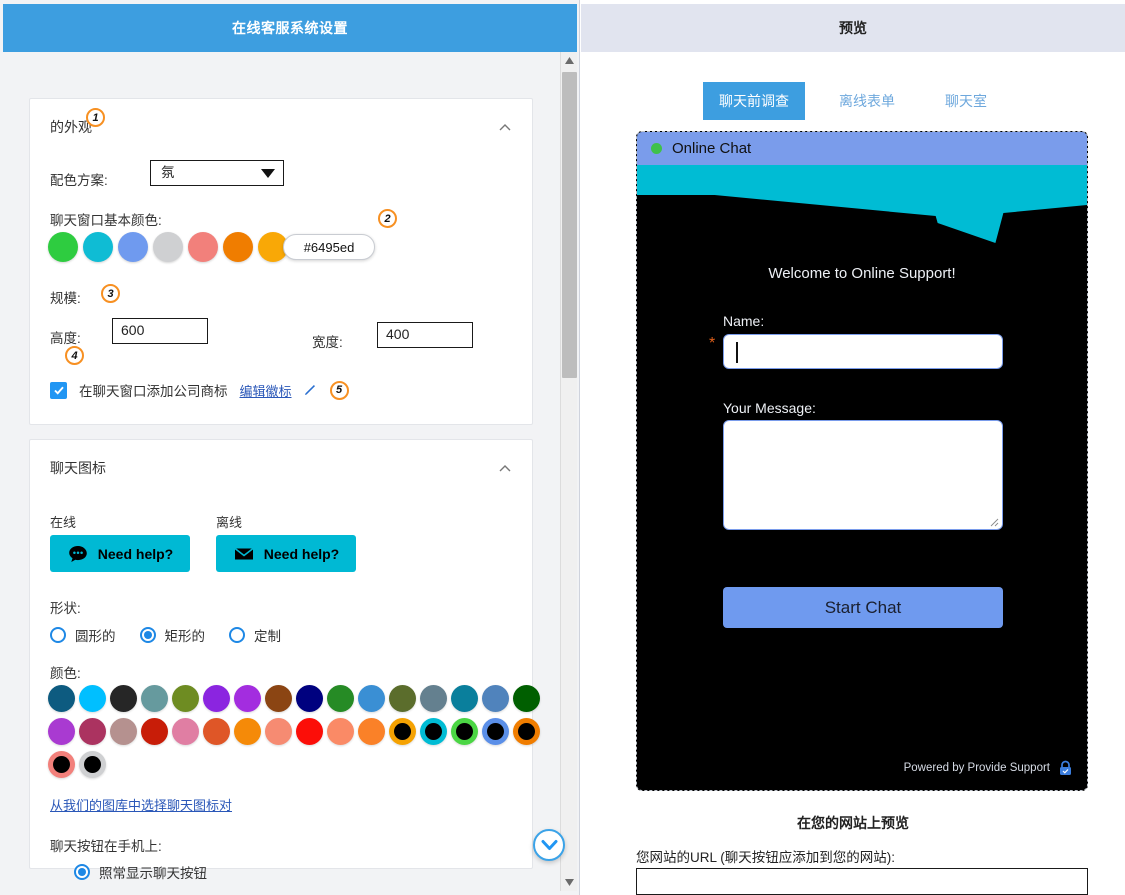 This screenshot has width=1125, height=895. I want to click on resize-grip-icon, so click(993, 521).